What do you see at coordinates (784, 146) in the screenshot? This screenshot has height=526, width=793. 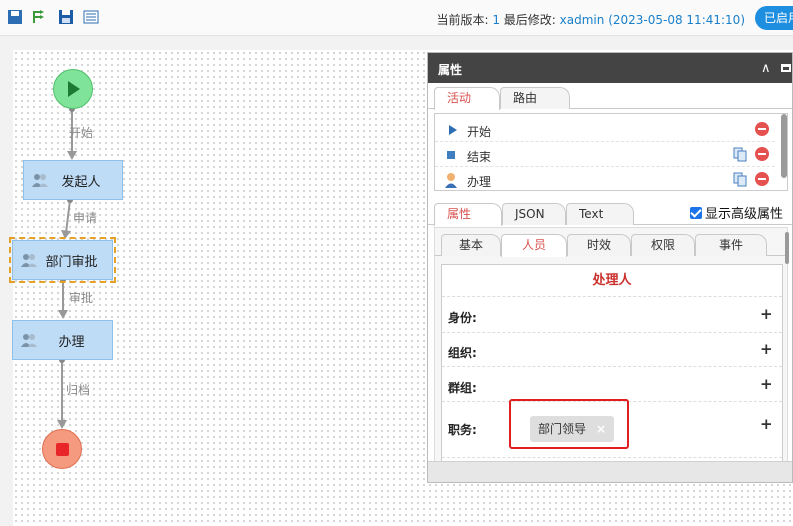 I see `list-scrollbar` at bounding box center [784, 146].